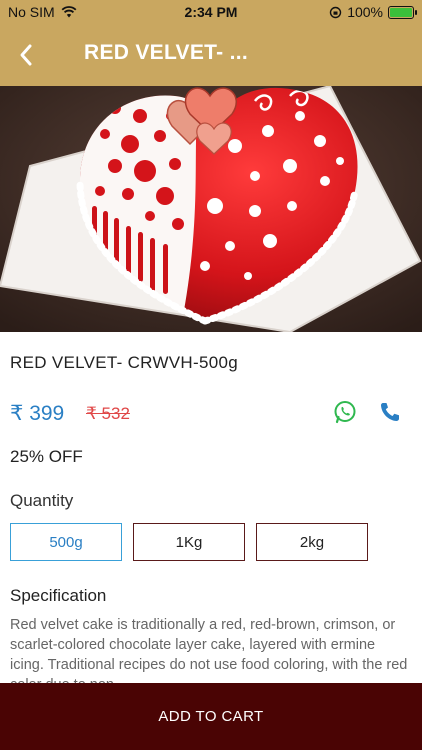 This screenshot has width=422, height=750. Describe the element at coordinates (211, 12) in the screenshot. I see `status-bar: No SIM 2:34 PM 100%` at that location.